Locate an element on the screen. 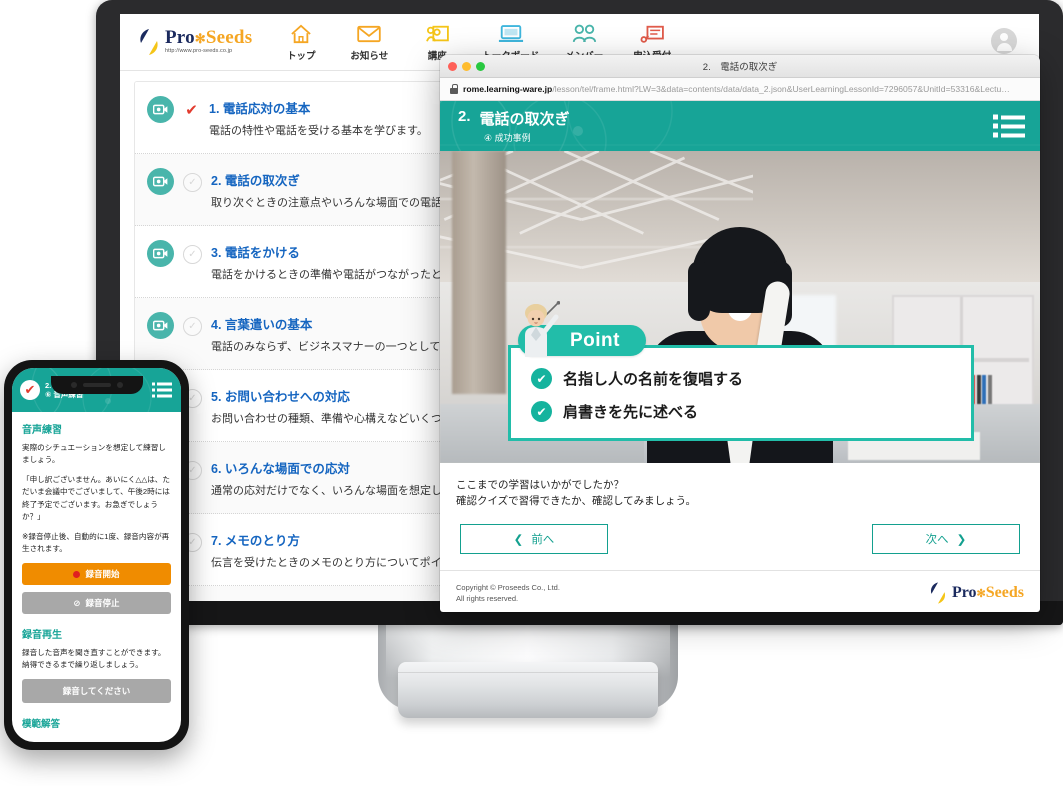 The width and height of the screenshot is (1063, 786). sensor-icon is located at coordinates (119, 385).